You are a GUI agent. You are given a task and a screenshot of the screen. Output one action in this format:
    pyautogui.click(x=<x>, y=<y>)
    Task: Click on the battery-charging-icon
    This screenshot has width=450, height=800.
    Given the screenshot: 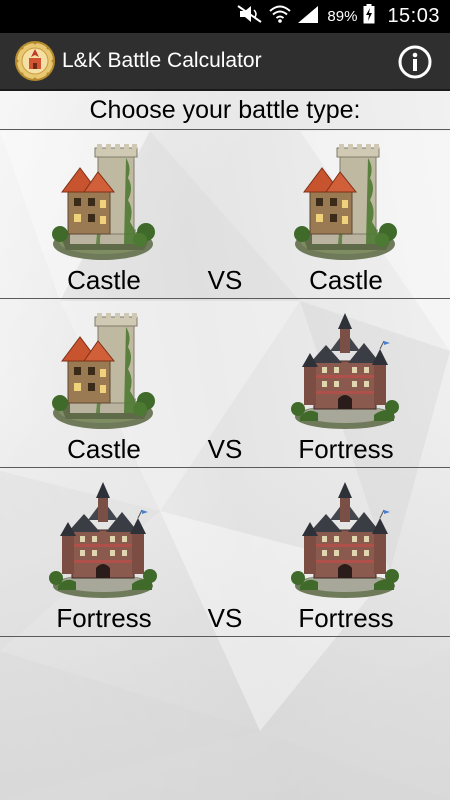 What is the action you would take?
    pyautogui.click(x=369, y=16)
    